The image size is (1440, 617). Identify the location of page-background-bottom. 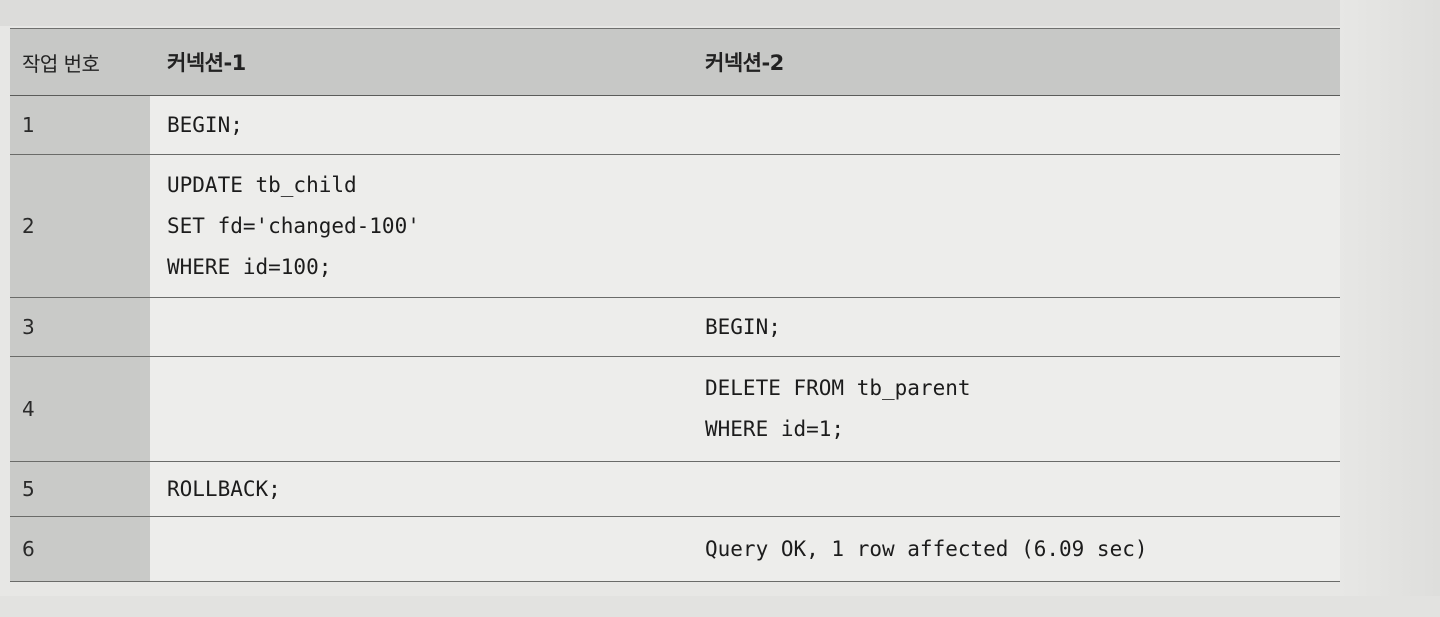
(720, 606).